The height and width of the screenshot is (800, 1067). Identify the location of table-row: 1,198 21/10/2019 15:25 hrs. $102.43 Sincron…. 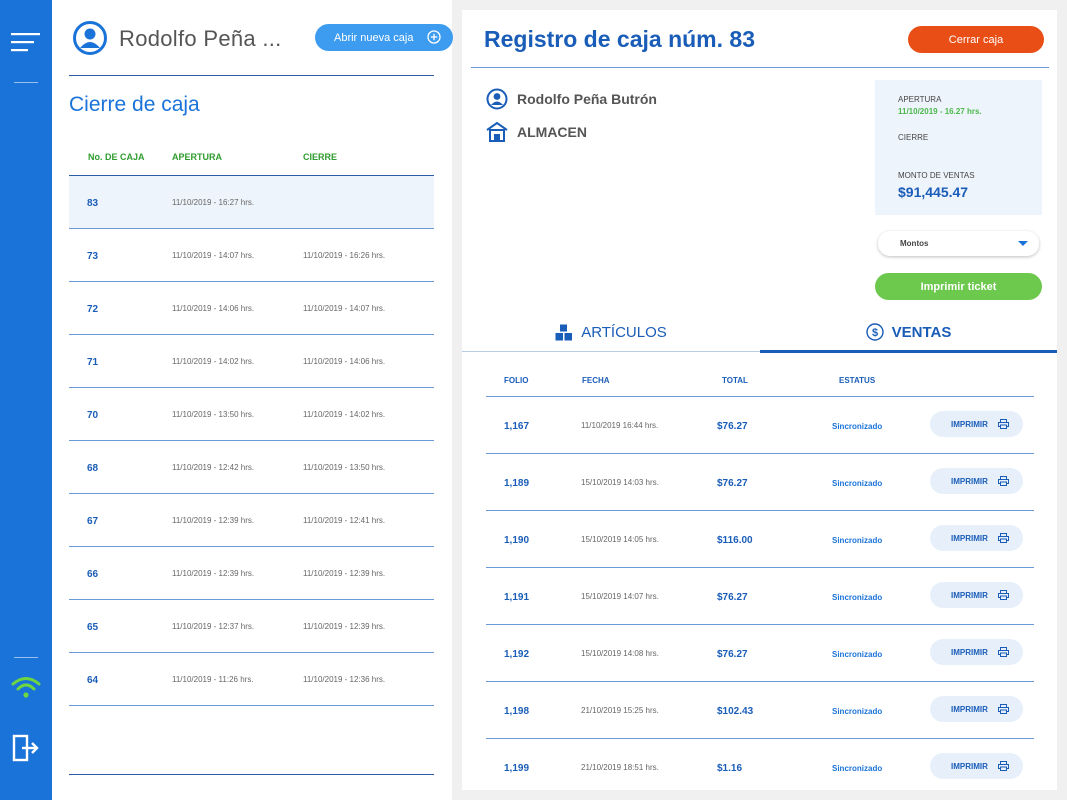
(760, 709).